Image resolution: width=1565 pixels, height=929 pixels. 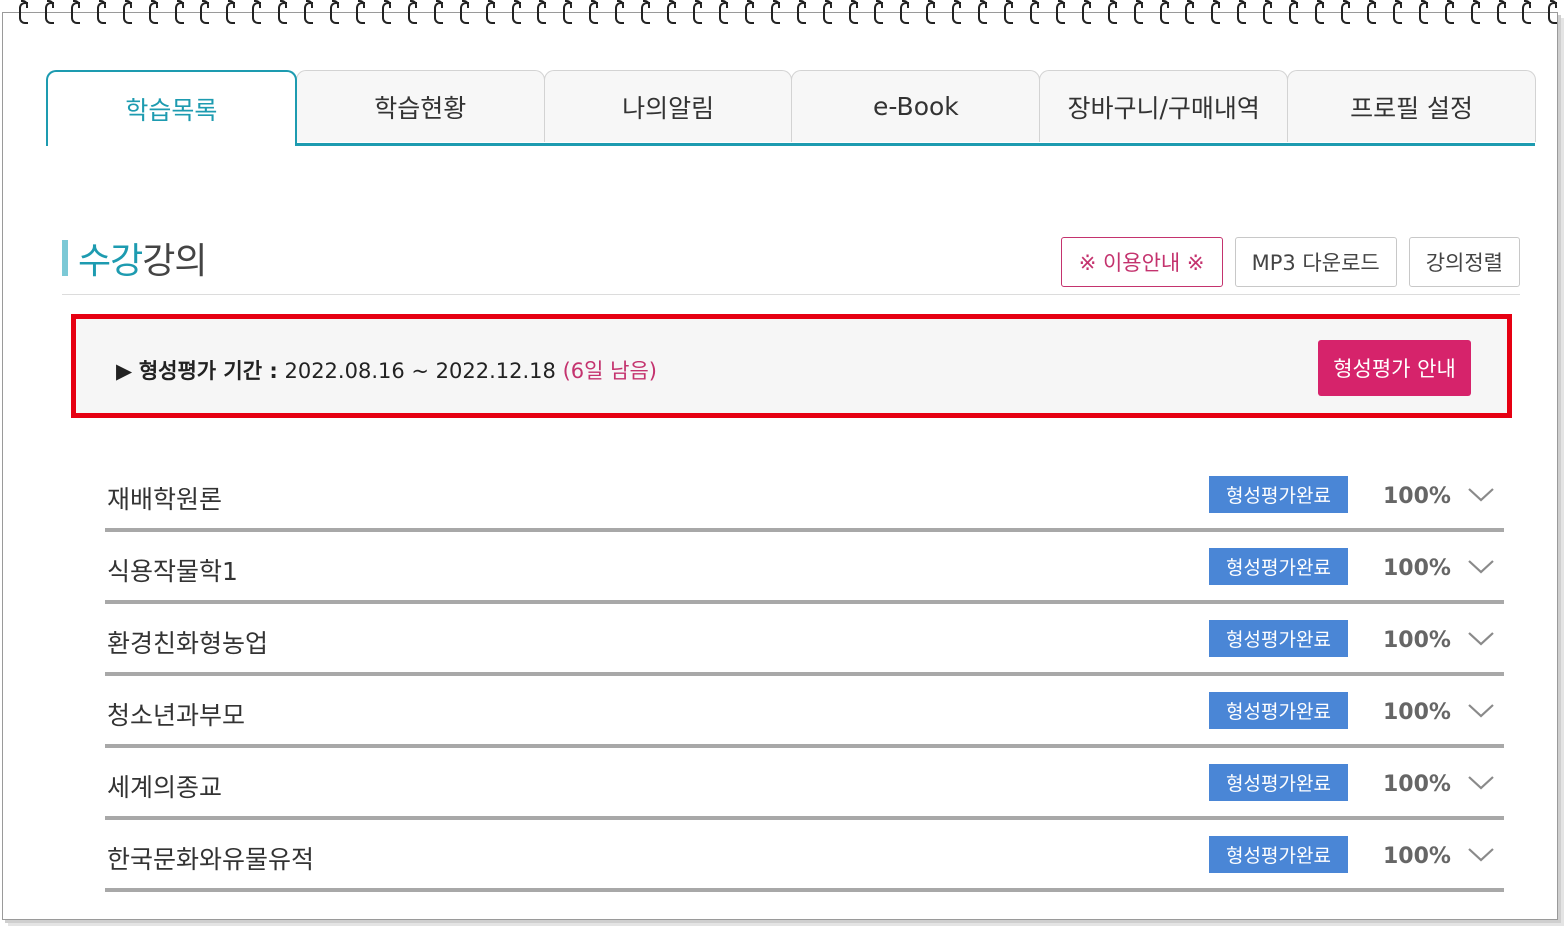 I want to click on course-row: 한국문화와유물유적 형성평가완료 100%, so click(x=804, y=856).